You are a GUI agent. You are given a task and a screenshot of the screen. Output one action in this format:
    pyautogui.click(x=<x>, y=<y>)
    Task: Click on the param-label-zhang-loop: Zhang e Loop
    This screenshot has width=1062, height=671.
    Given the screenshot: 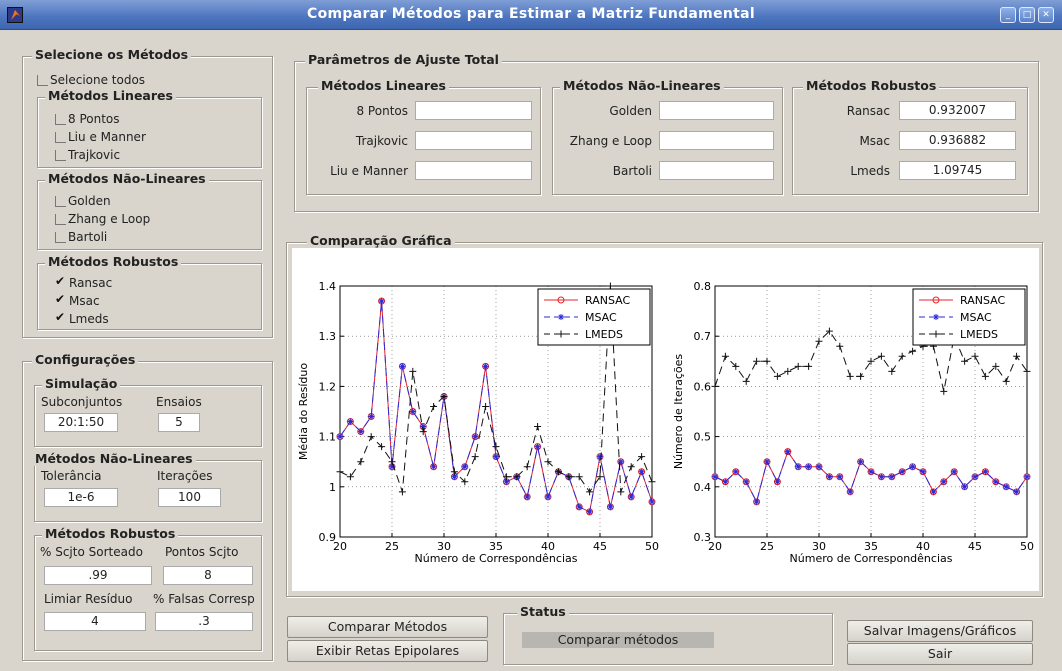 What is the action you would take?
    pyautogui.click(x=610, y=141)
    